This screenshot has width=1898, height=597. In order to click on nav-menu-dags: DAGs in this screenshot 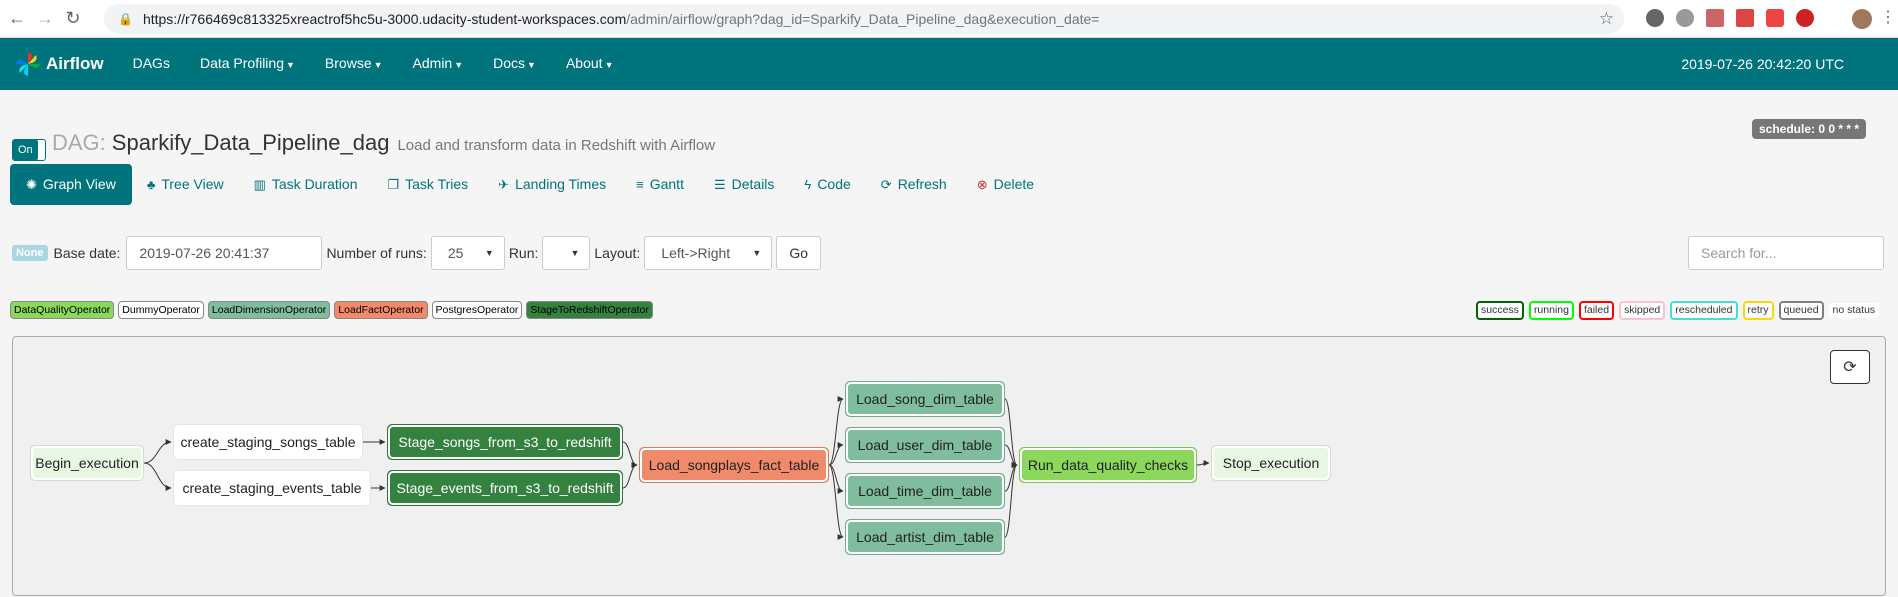, I will do `click(151, 64)`.